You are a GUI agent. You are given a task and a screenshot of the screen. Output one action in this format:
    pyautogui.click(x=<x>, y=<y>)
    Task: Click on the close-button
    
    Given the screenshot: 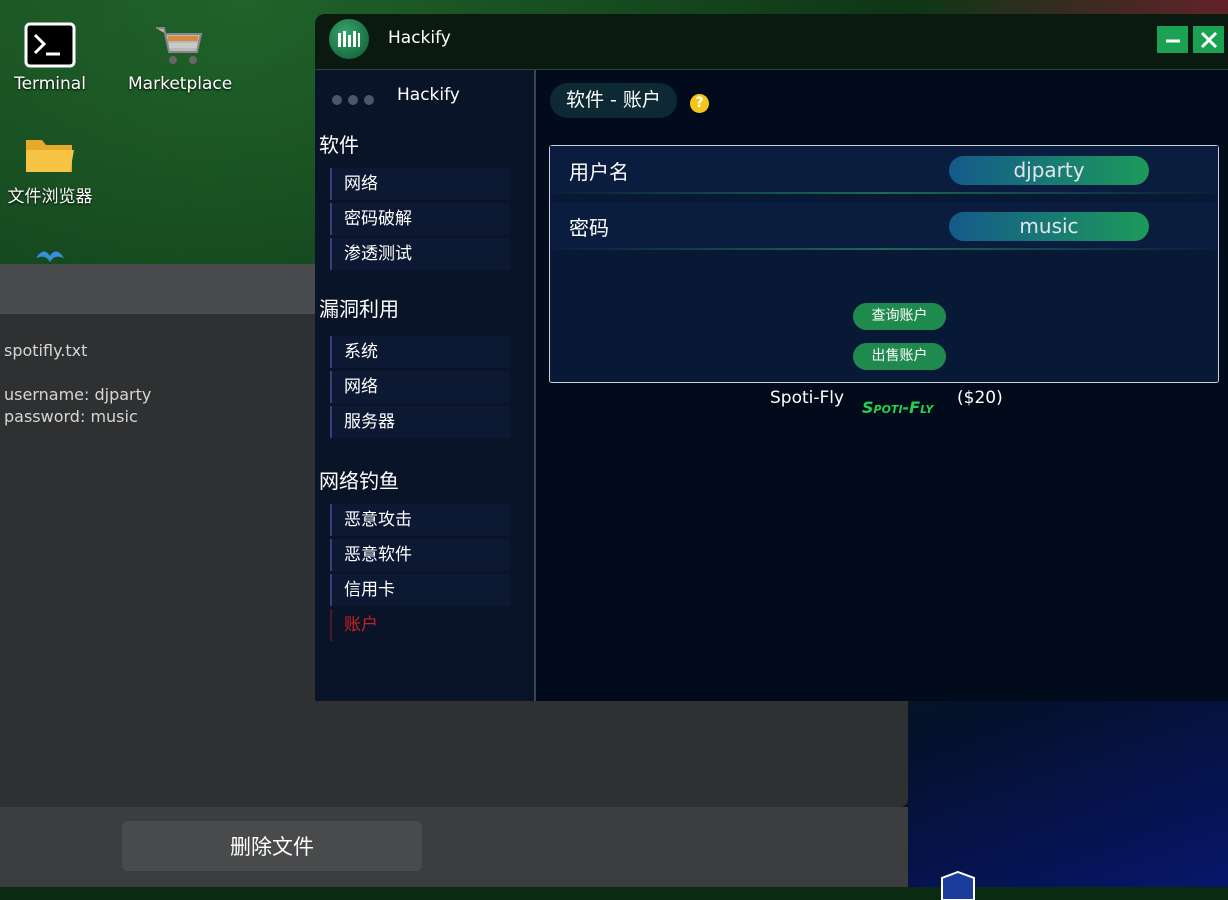 What is the action you would take?
    pyautogui.click(x=1208, y=39)
    